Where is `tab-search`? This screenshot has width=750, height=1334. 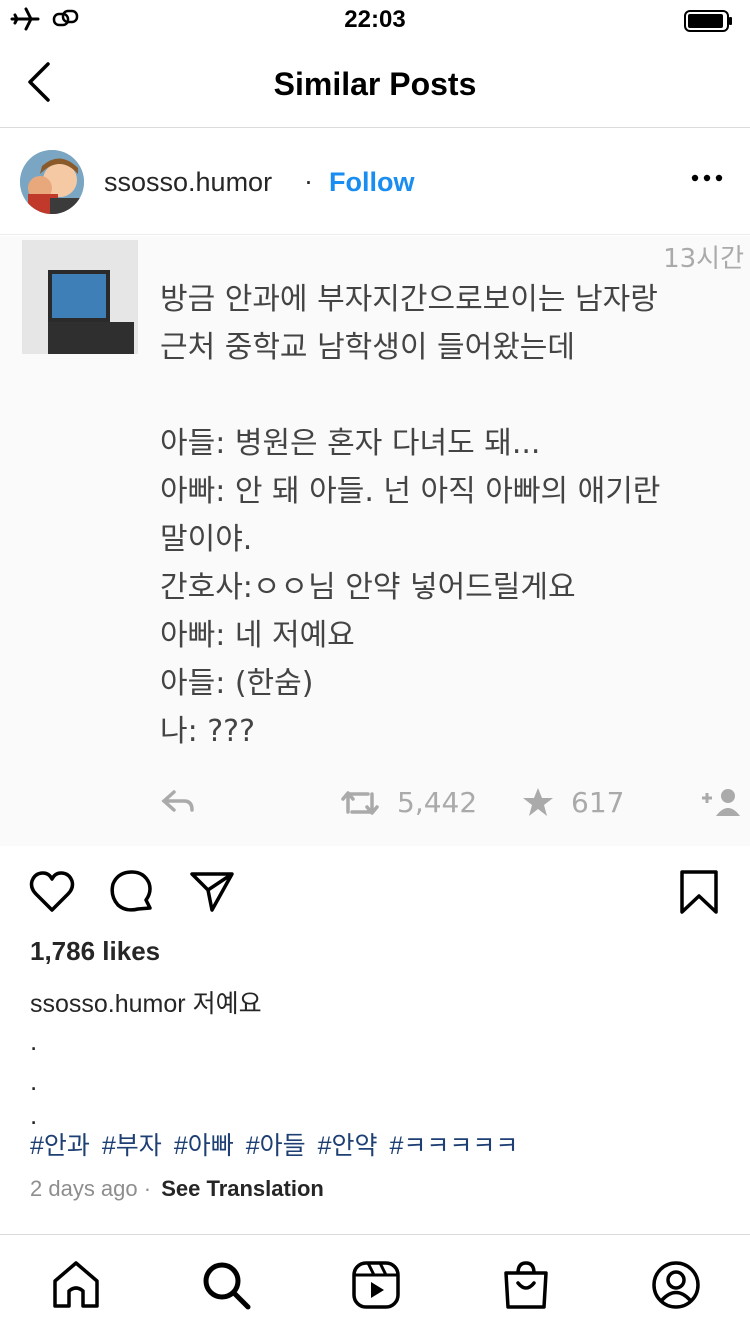 tab-search is located at coordinates (226, 1285).